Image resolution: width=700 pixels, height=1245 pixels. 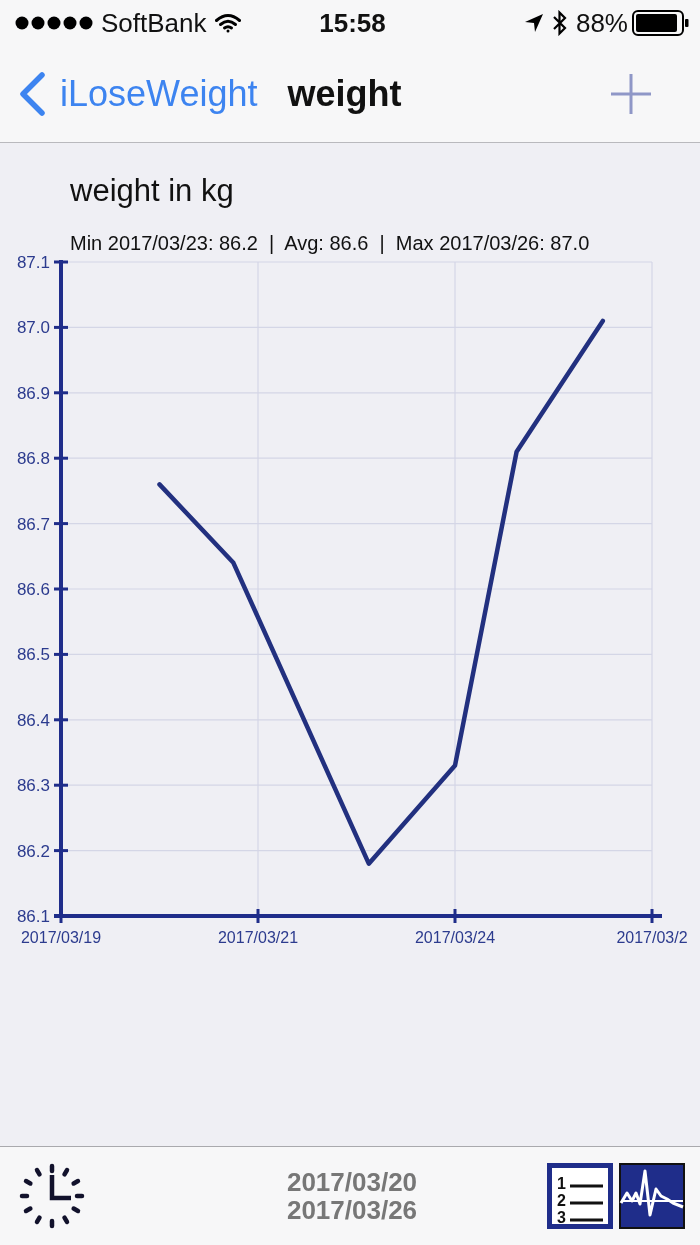 What do you see at coordinates (33, 524) in the screenshot?
I see `y-axis-label: 86.7` at bounding box center [33, 524].